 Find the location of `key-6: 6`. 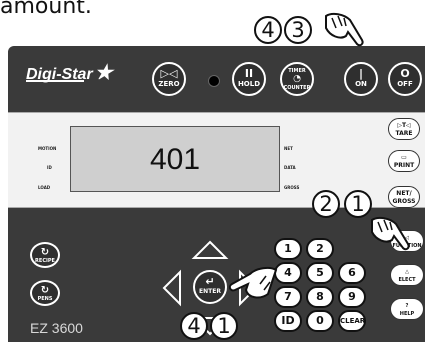

key-6: 6 is located at coordinates (352, 273).